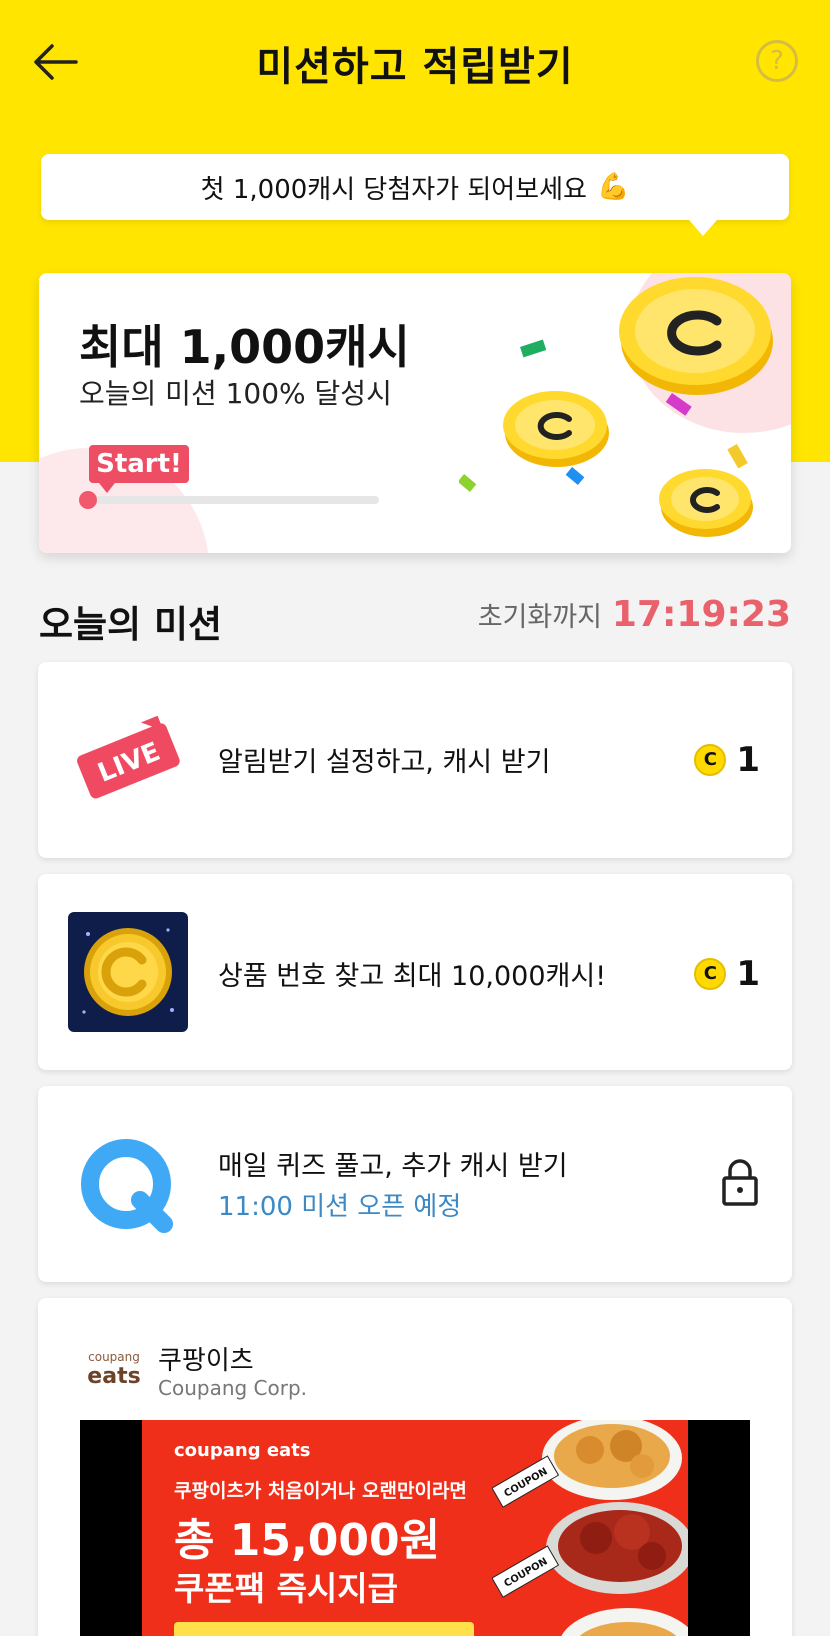 The height and width of the screenshot is (1636, 830). What do you see at coordinates (242, 1450) in the screenshot?
I see `banner-brand: coupang eats` at bounding box center [242, 1450].